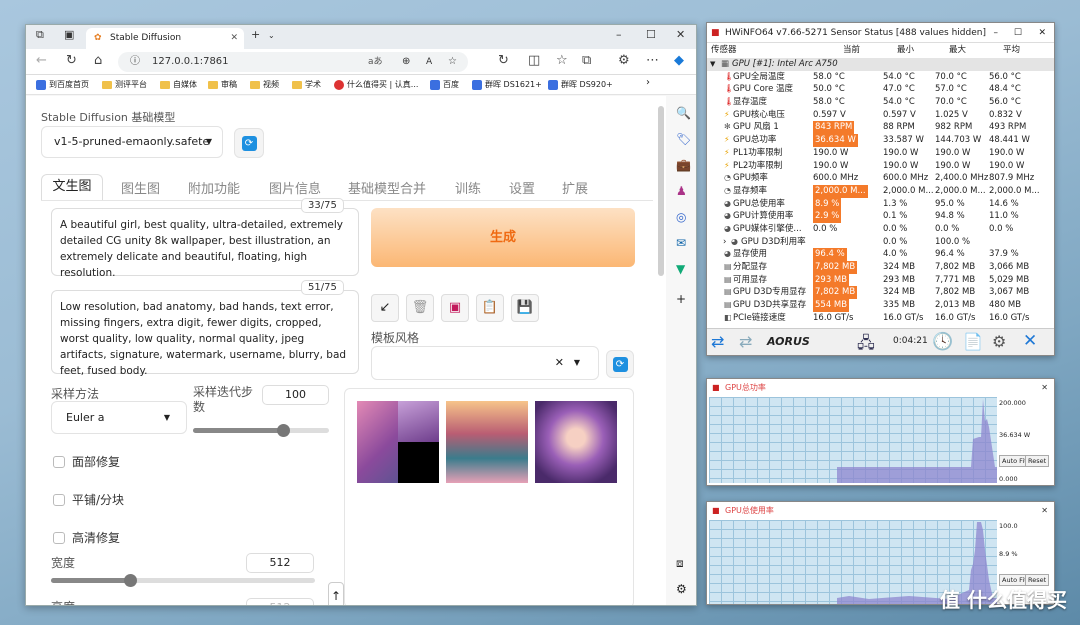  I want to click on height-input: 512, so click(280, 601).